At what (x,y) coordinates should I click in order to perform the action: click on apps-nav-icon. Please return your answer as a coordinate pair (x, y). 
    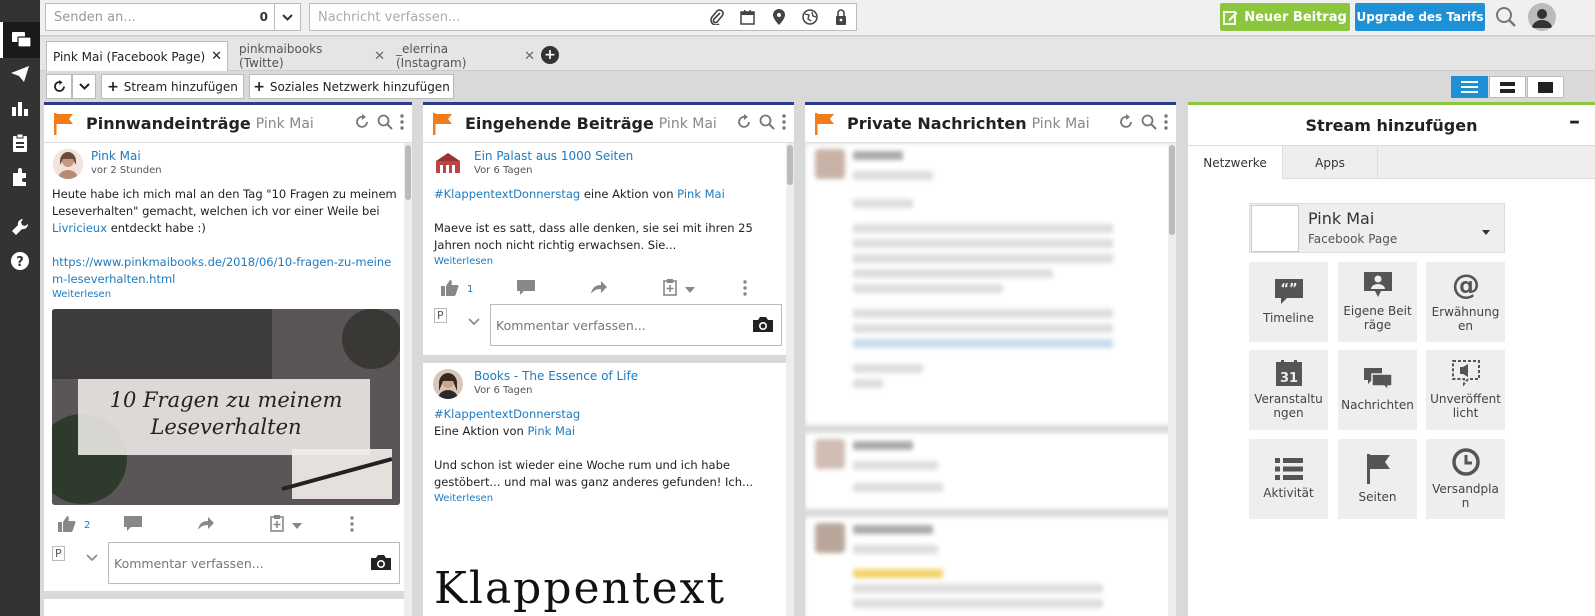
    Looking at the image, I should click on (20, 177).